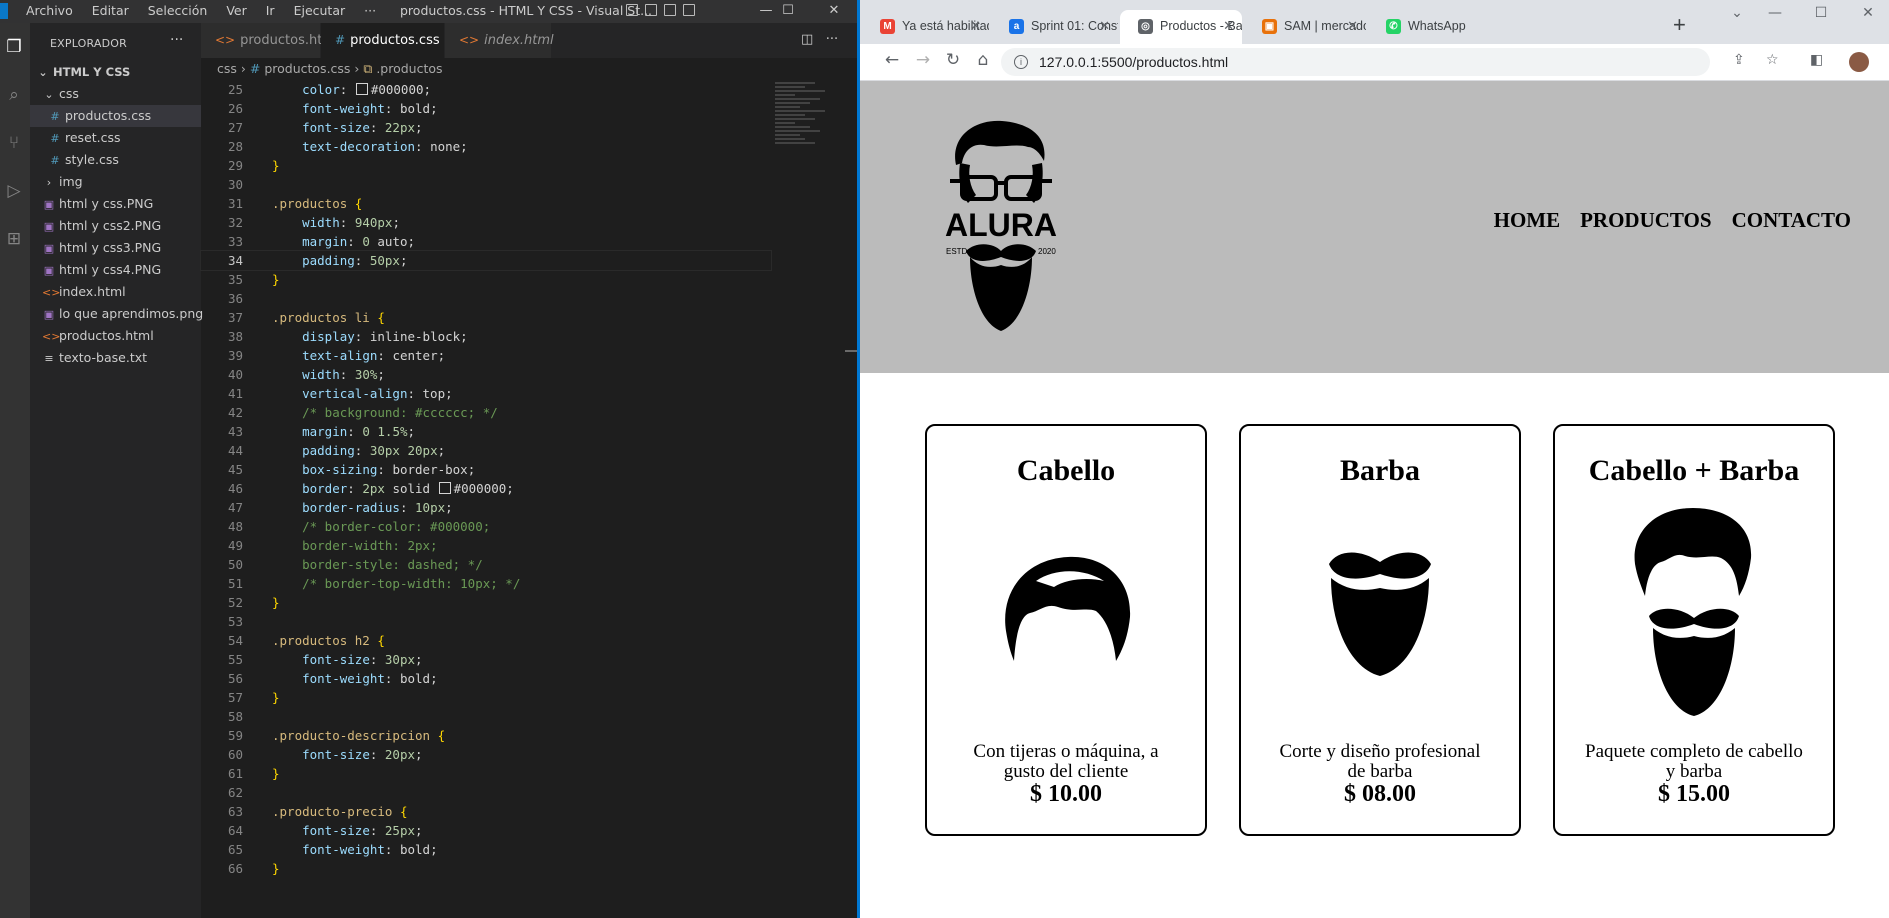 This screenshot has width=1889, height=918. What do you see at coordinates (227, 68) in the screenshot?
I see `breadcrumb-folder: css` at bounding box center [227, 68].